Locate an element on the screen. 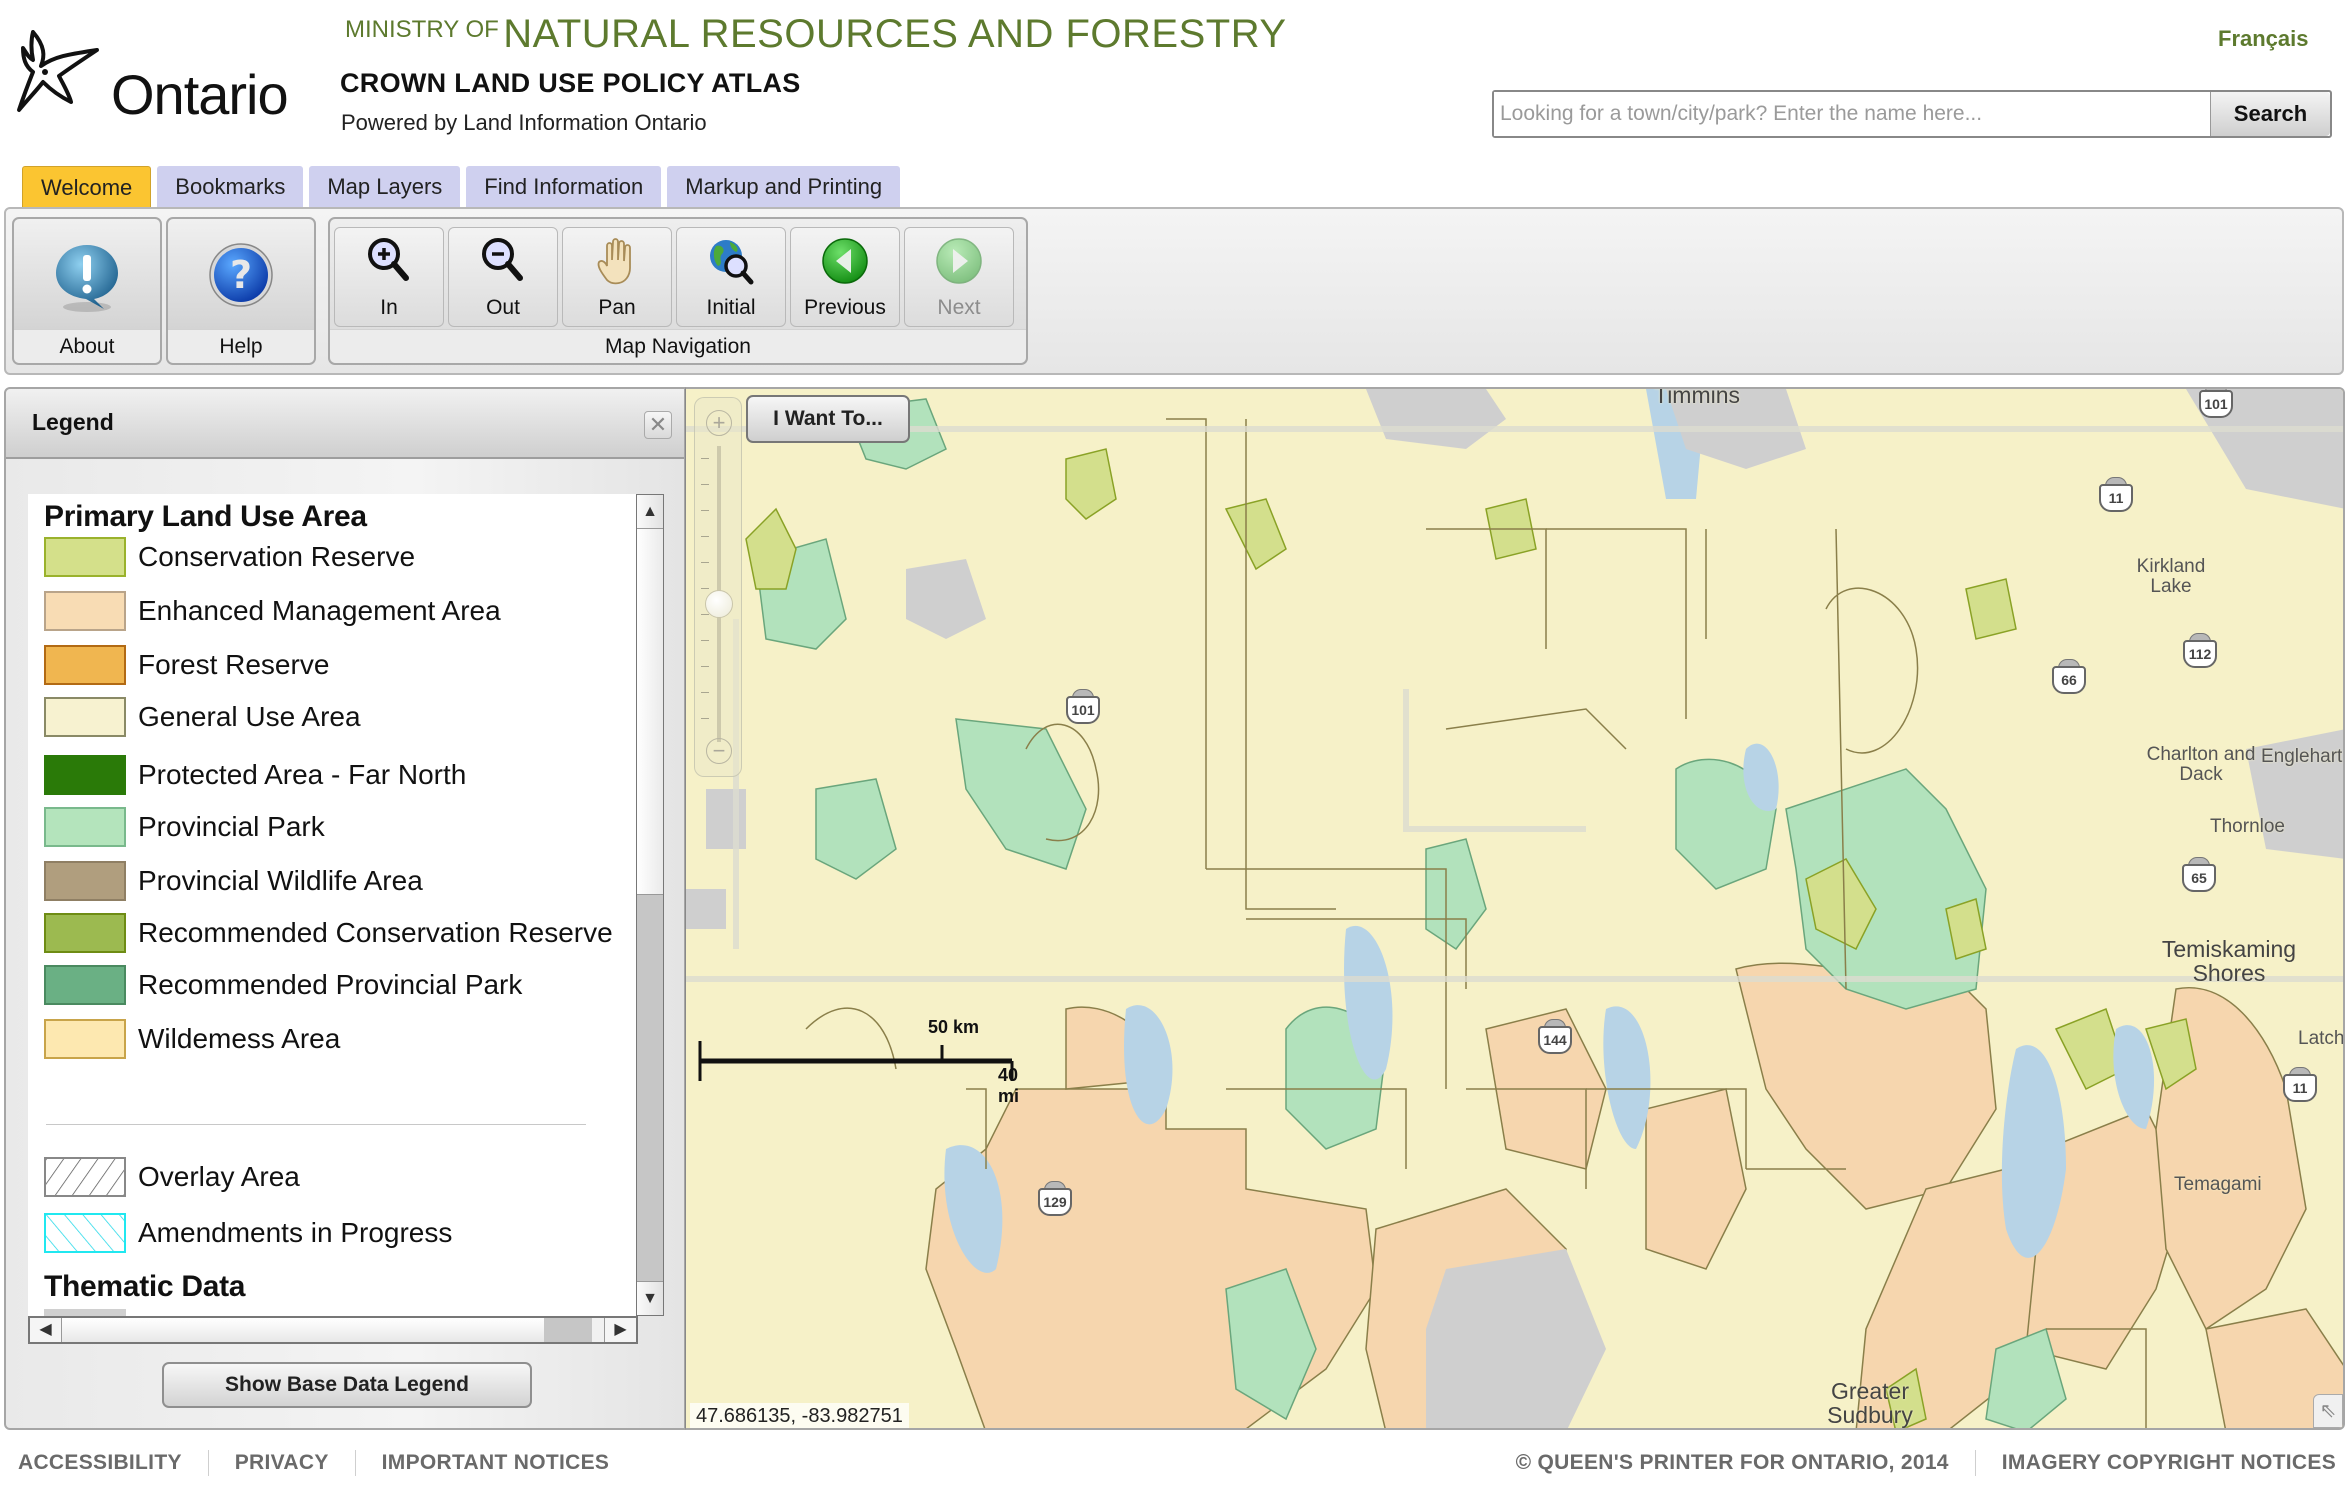 The width and height of the screenshot is (2348, 1486). legend-item: Protected Area - Far North is located at coordinates (255, 775).